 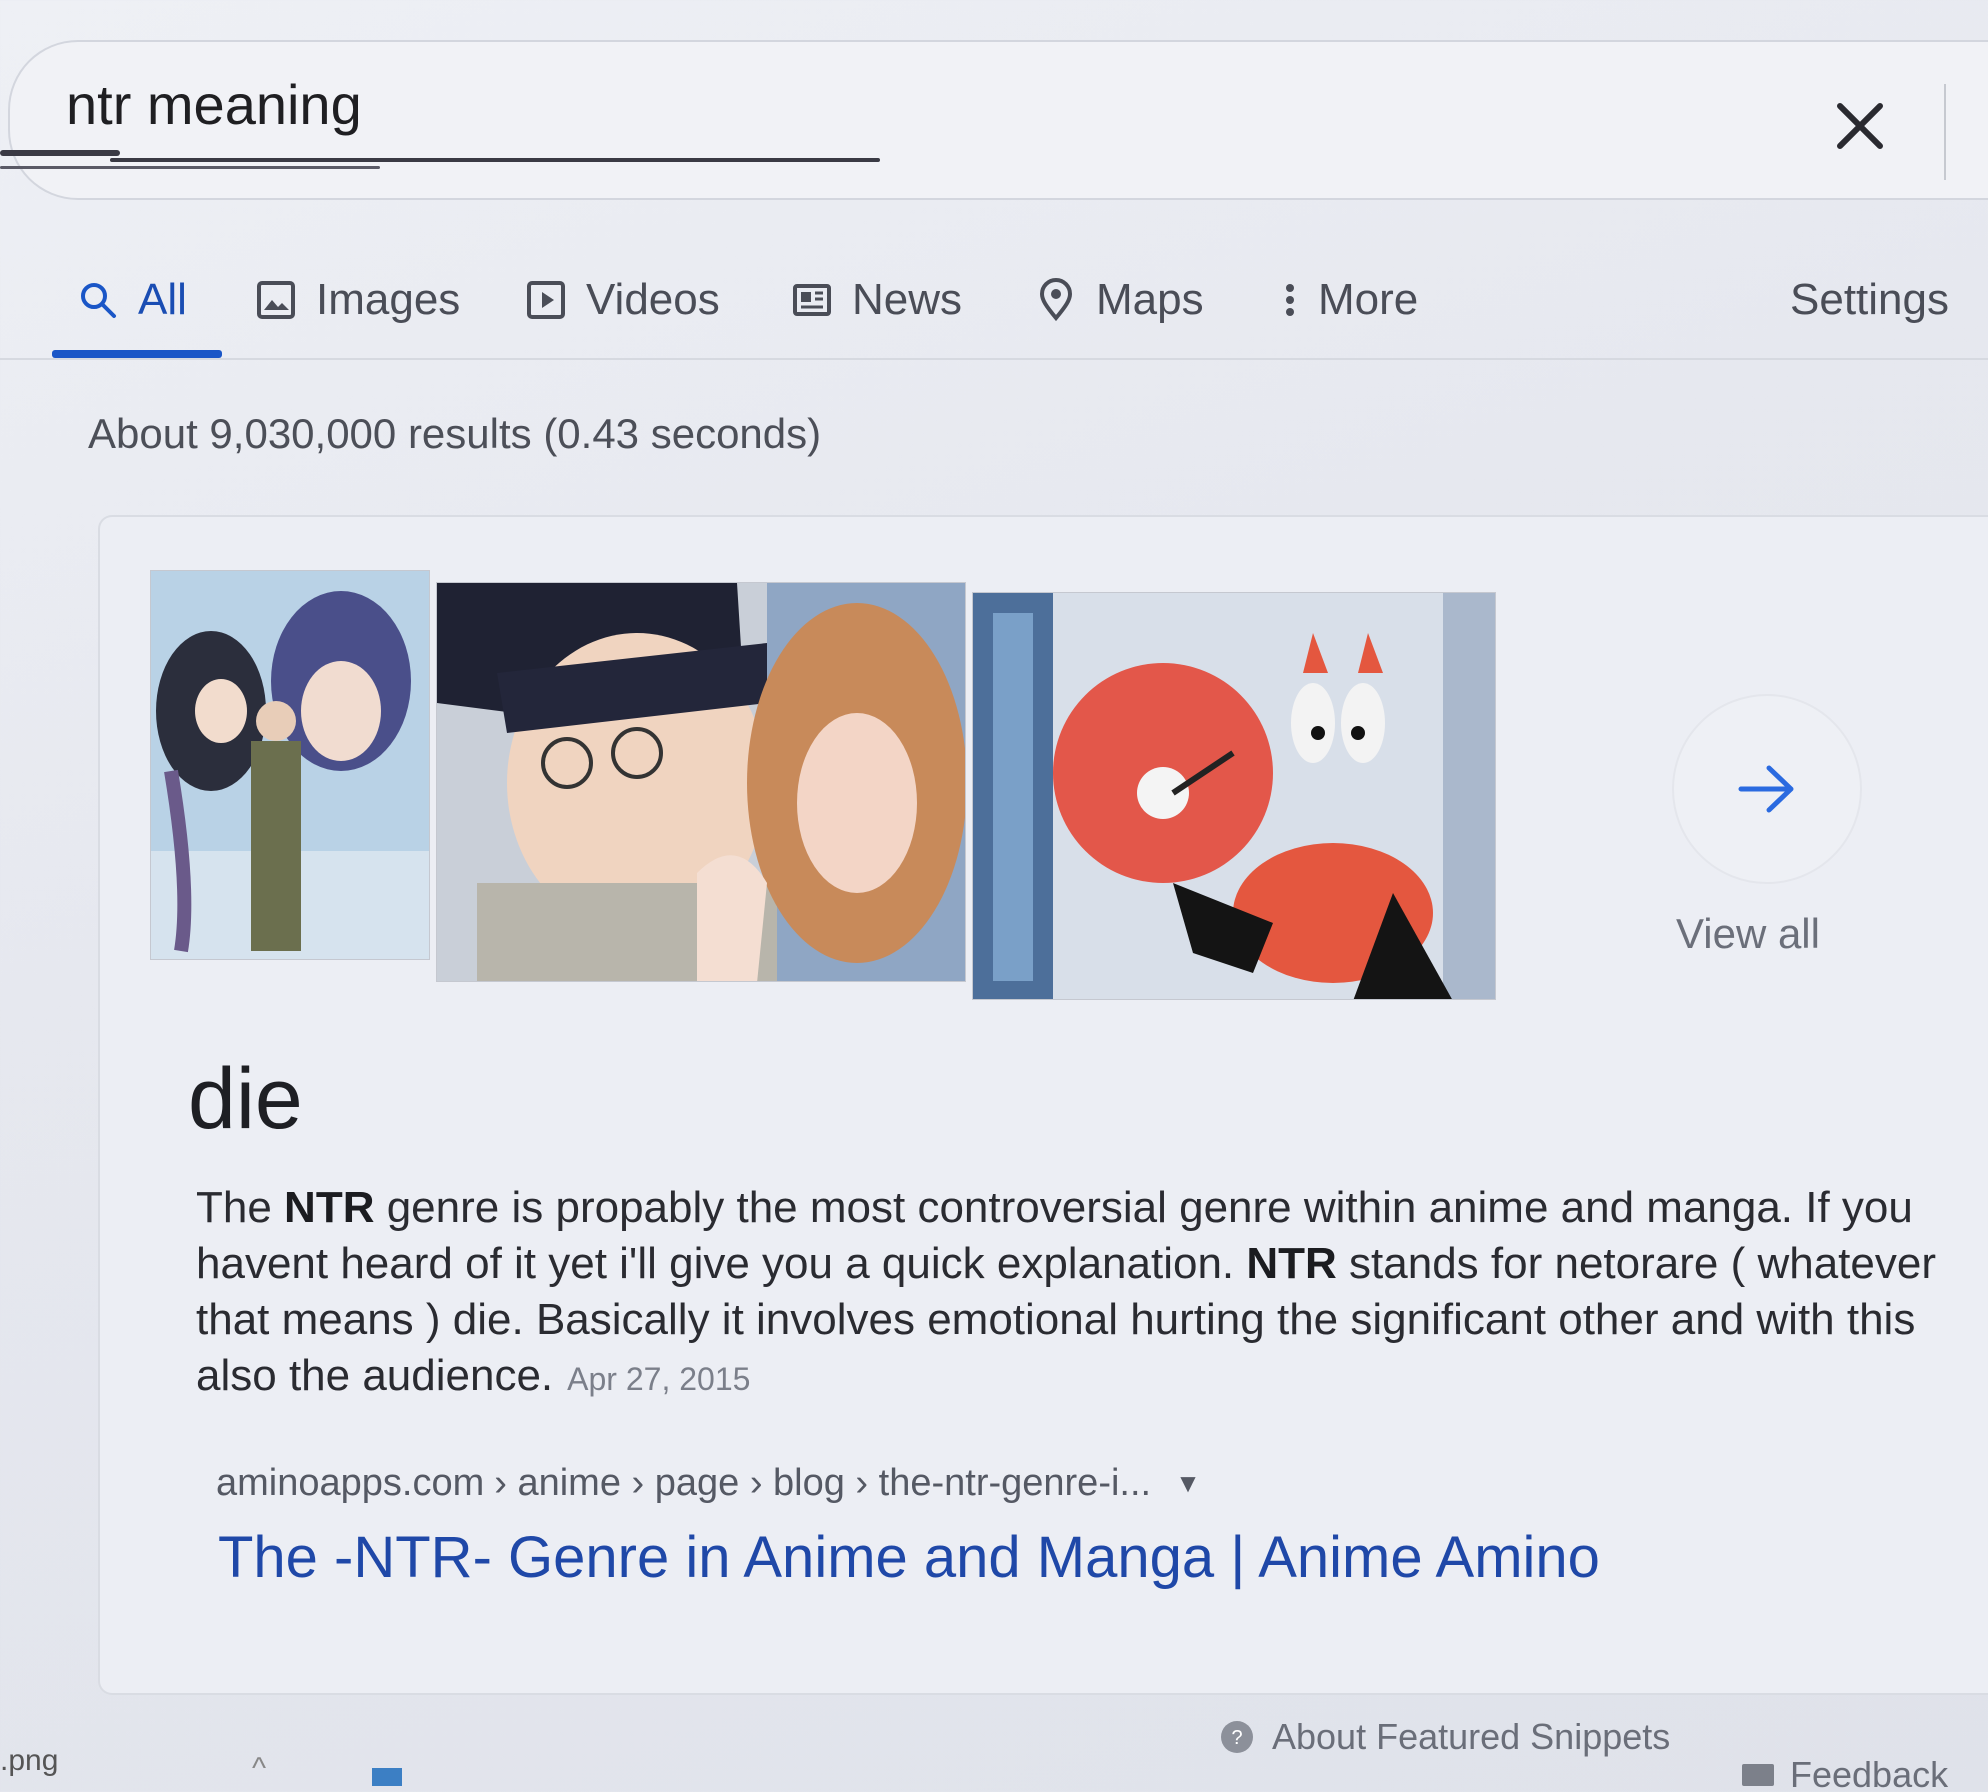 What do you see at coordinates (387, 1777) in the screenshot?
I see `taskbar-app-icon` at bounding box center [387, 1777].